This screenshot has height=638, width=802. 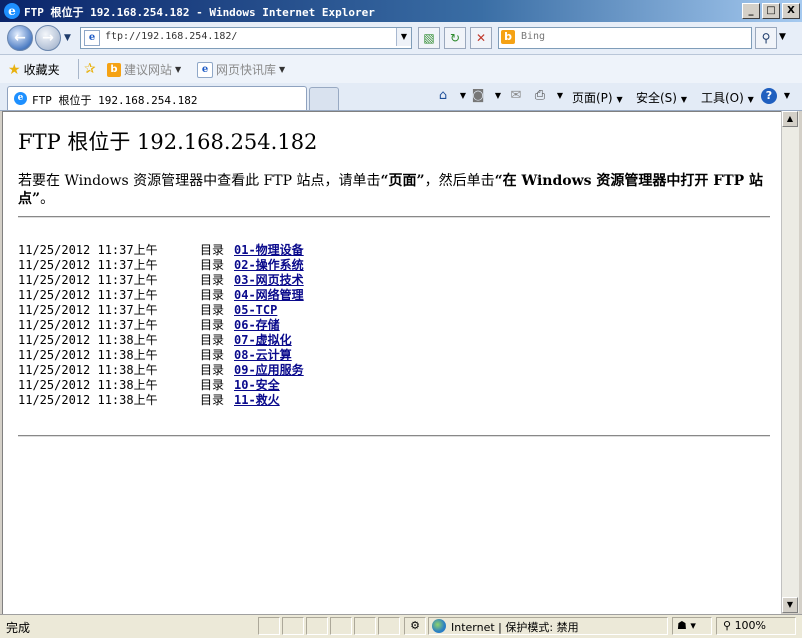 I want to click on zoom-level: 100%, so click(x=750, y=625).